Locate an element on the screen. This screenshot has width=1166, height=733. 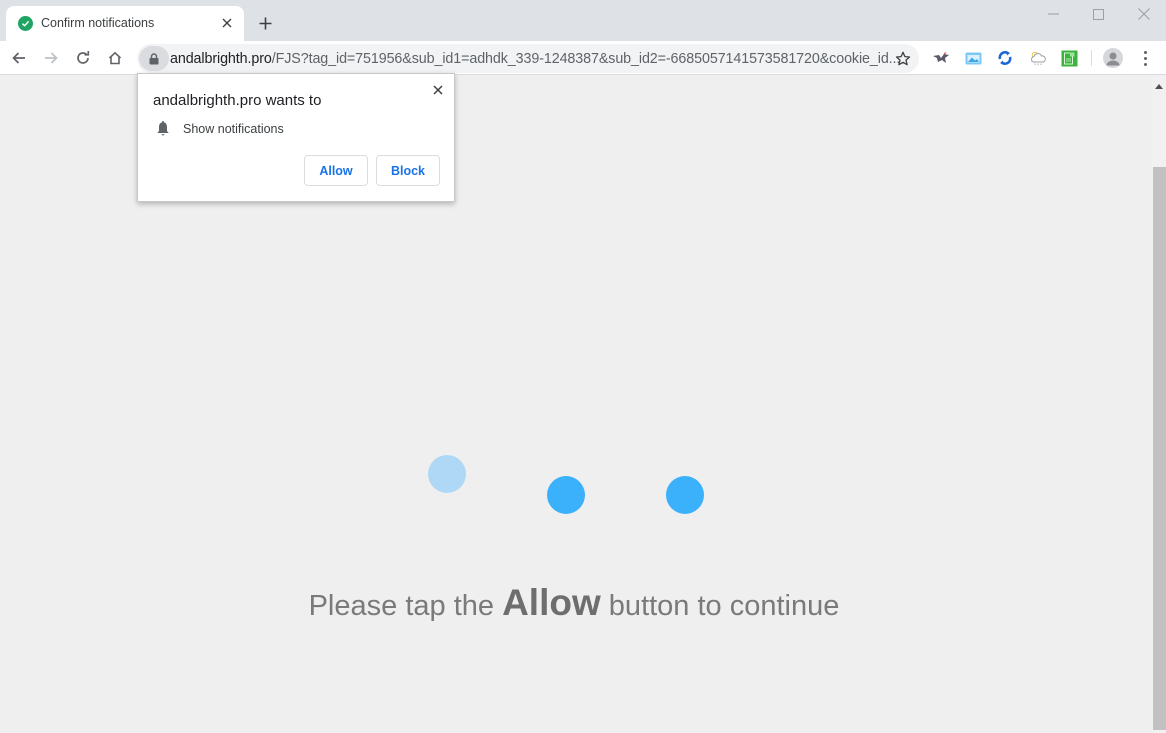
extension-sync-icon is located at coordinates (1005, 58).